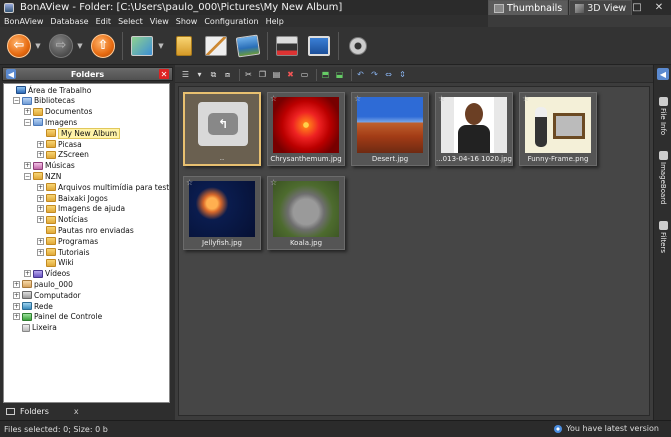 The height and width of the screenshot is (437, 671). What do you see at coordinates (319, 46) in the screenshot?
I see `screen-button` at bounding box center [319, 46].